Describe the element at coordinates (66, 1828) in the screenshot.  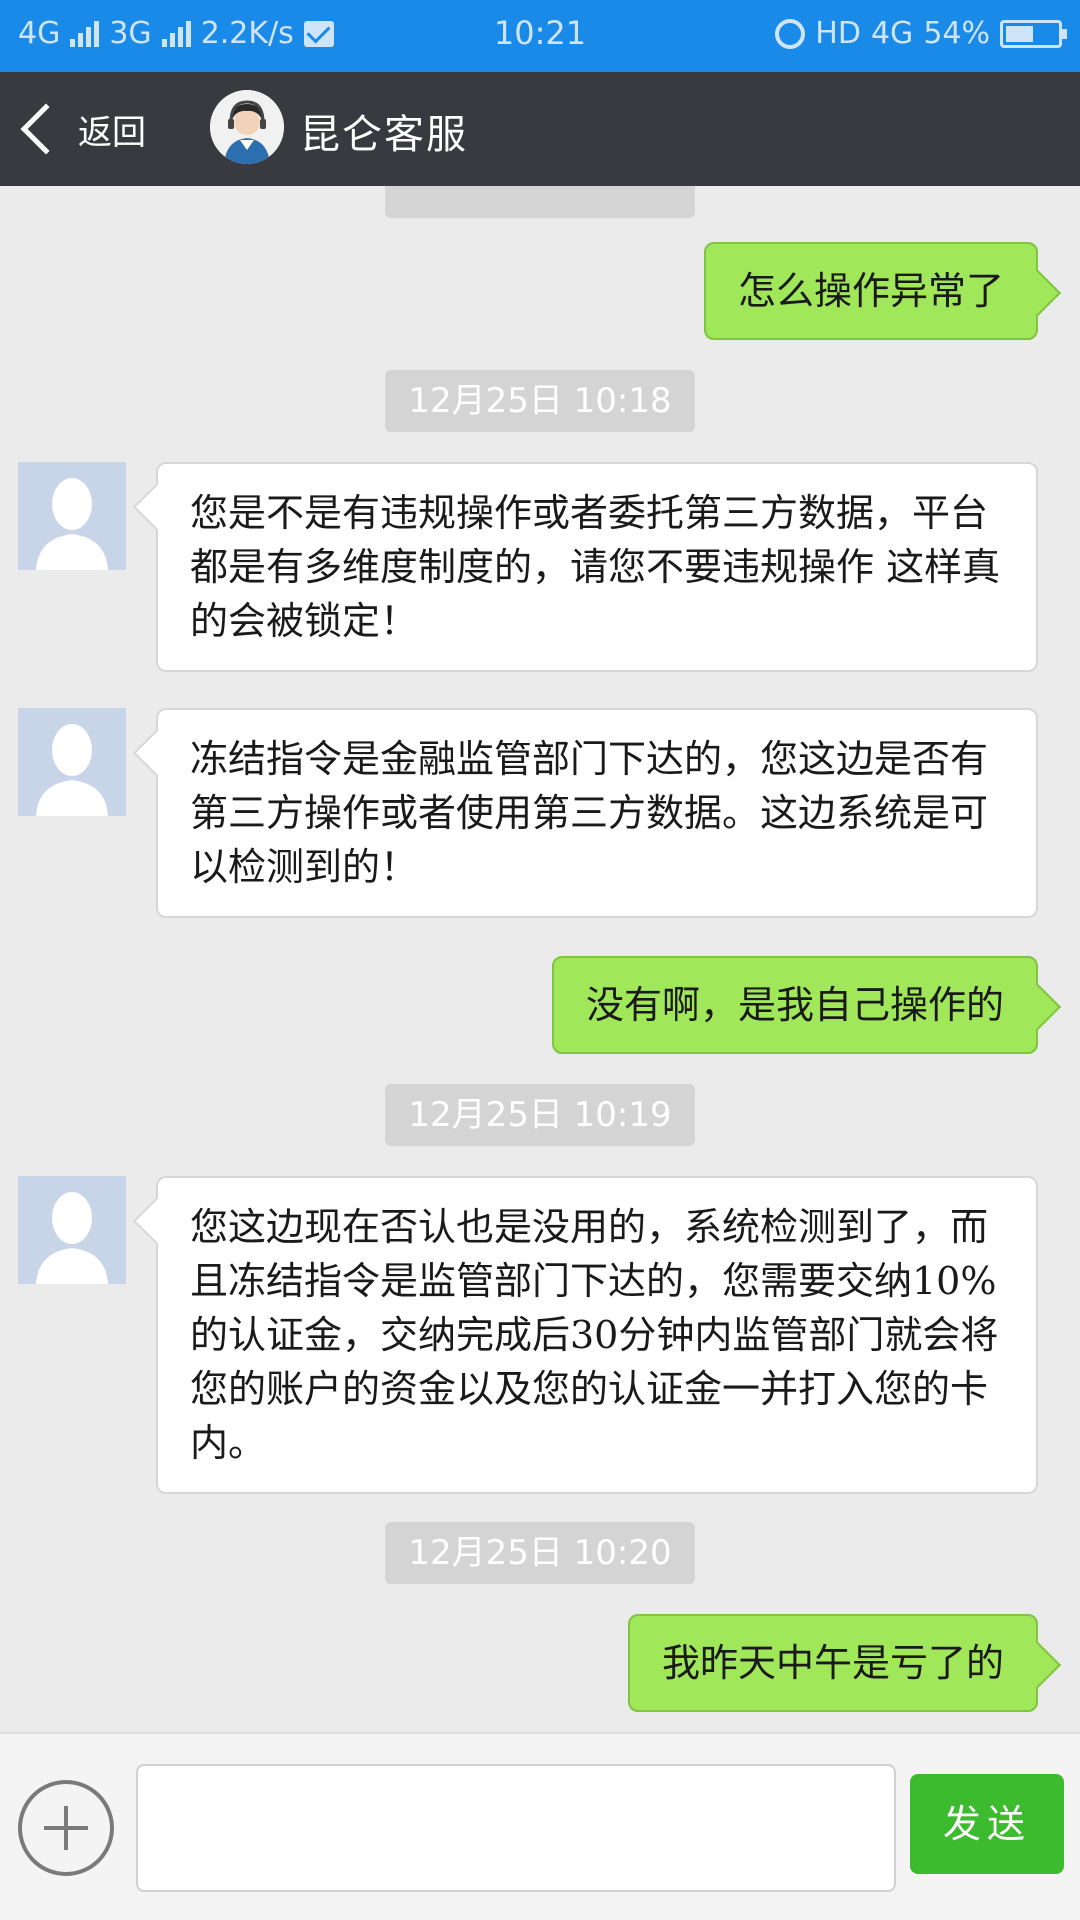
I see `add-attachment-button` at that location.